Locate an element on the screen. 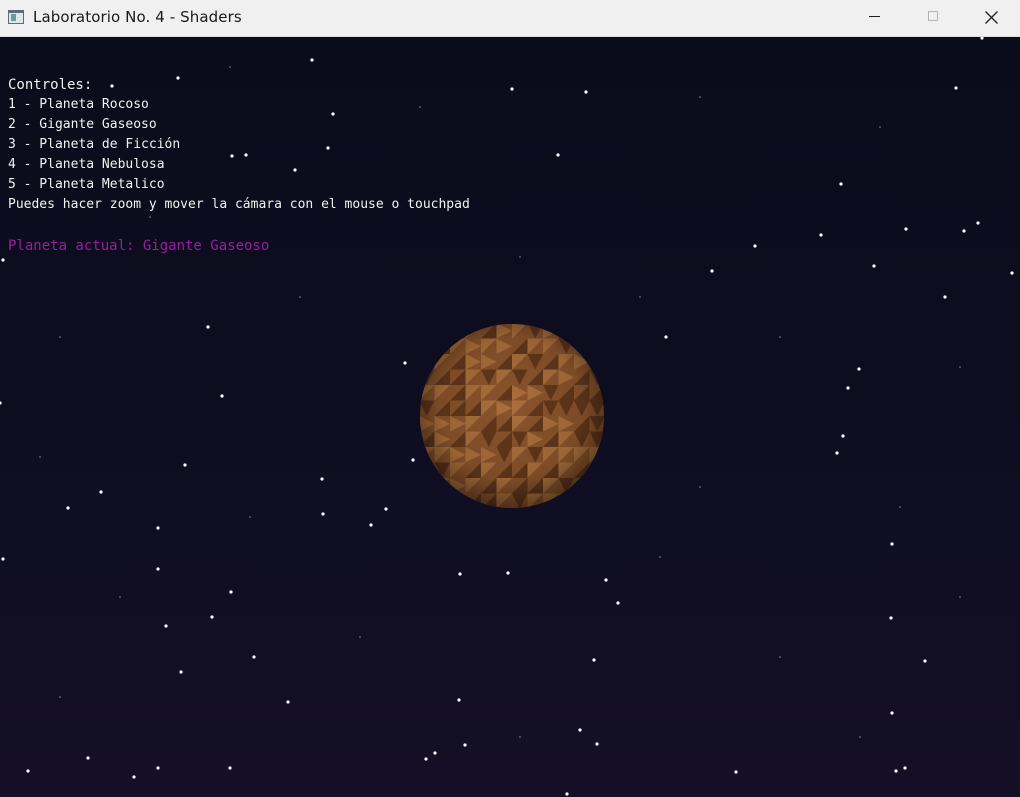  control-item-2: 2 - Gigante Gaseoso is located at coordinates (82, 124).